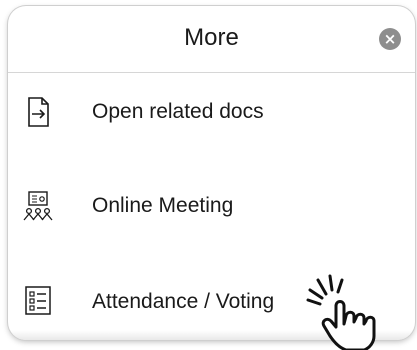 This screenshot has height=350, width=417. Describe the element at coordinates (38, 112) in the screenshot. I see `document-arrow-icon` at that location.